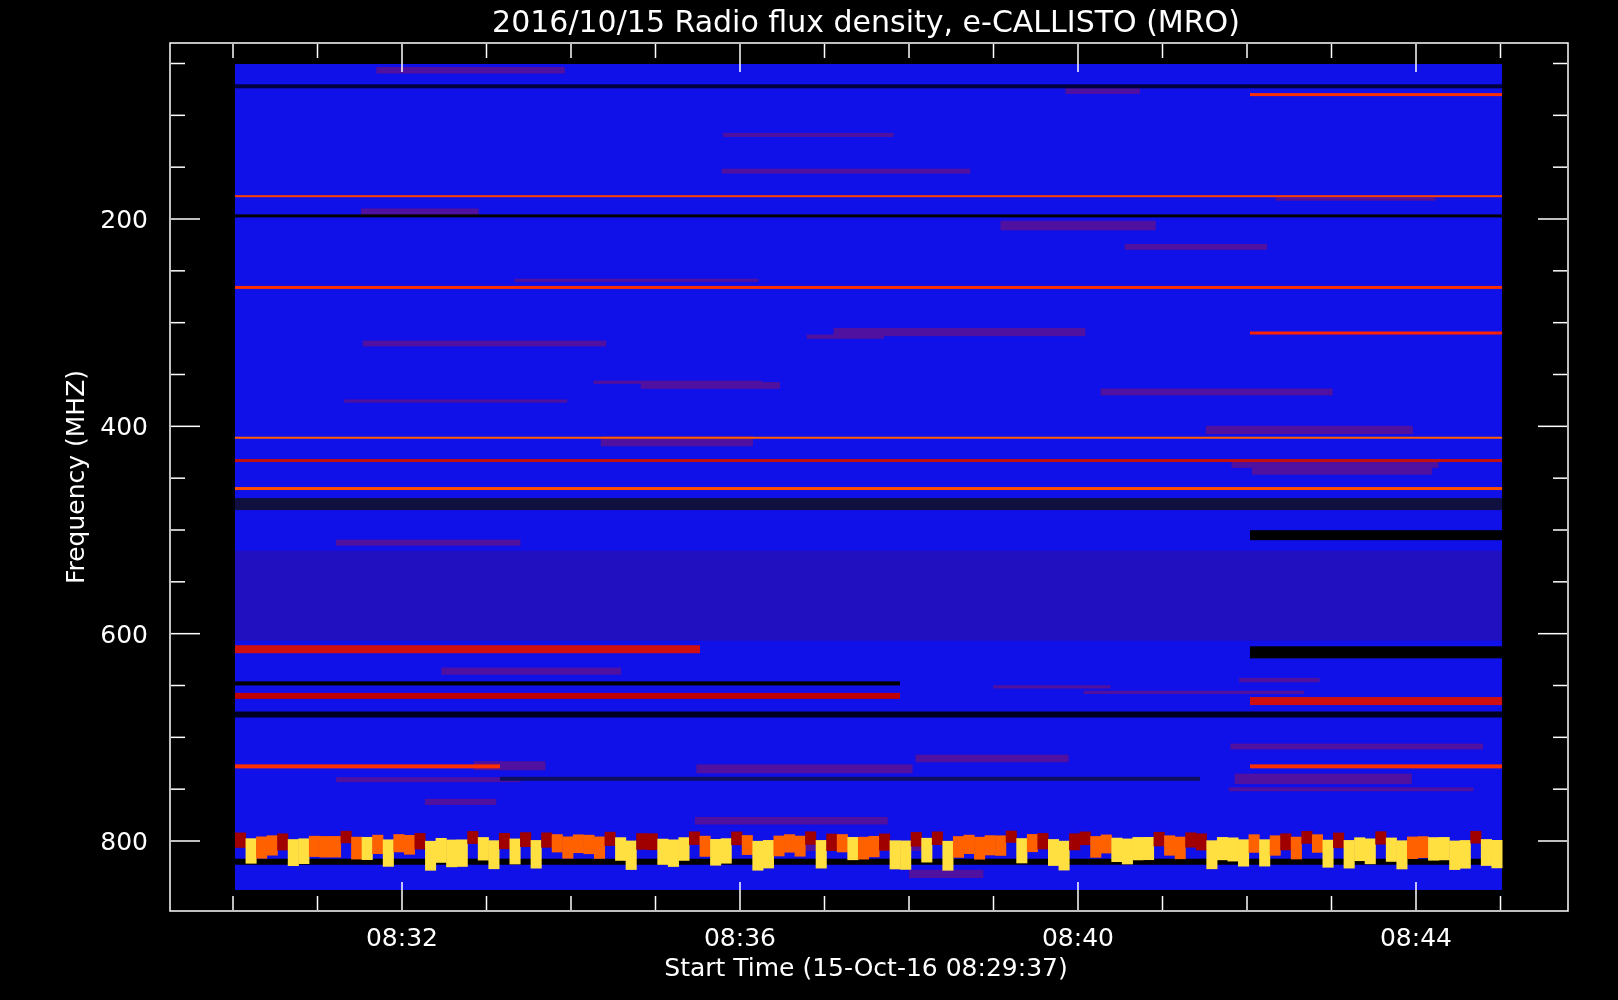  Describe the element at coordinates (124, 841) in the screenshot. I see `y-tick-label: 800` at that location.